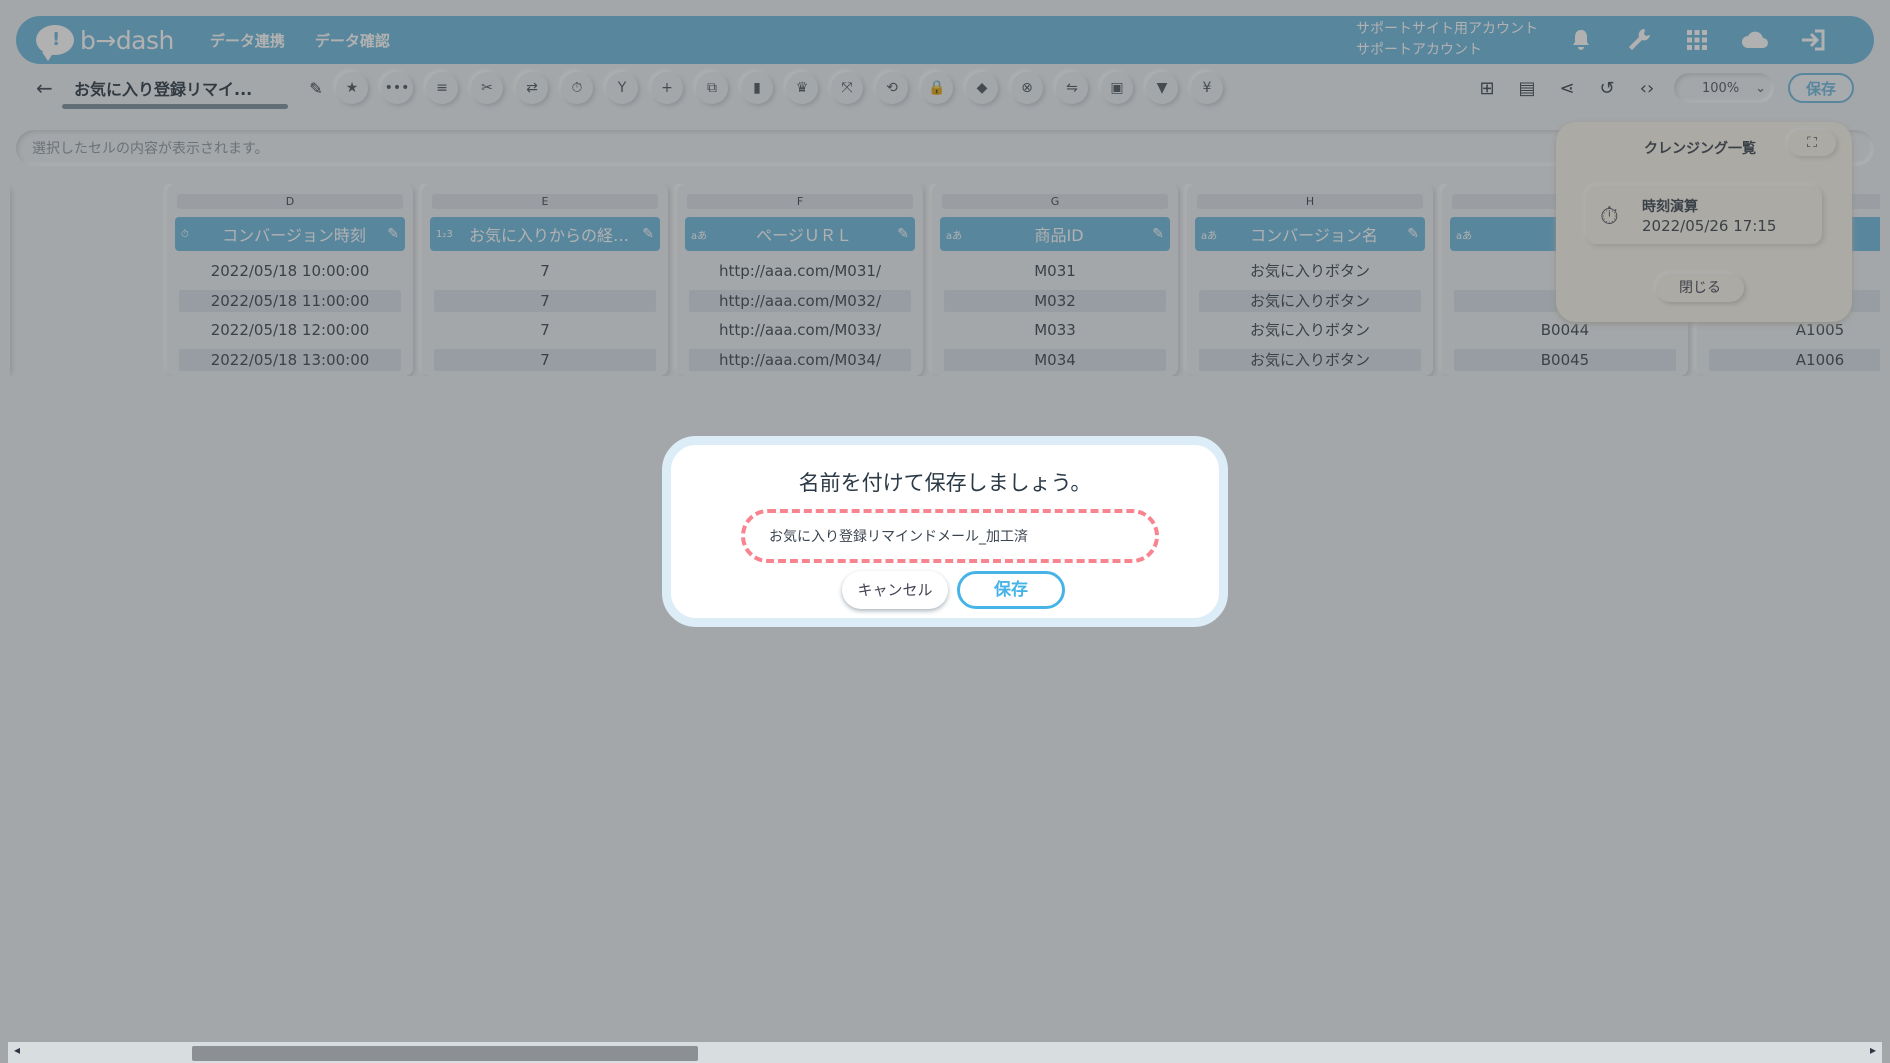  Describe the element at coordinates (950, 536) in the screenshot. I see `name-input: お気に入り登録リマインドメール_加工済` at that location.